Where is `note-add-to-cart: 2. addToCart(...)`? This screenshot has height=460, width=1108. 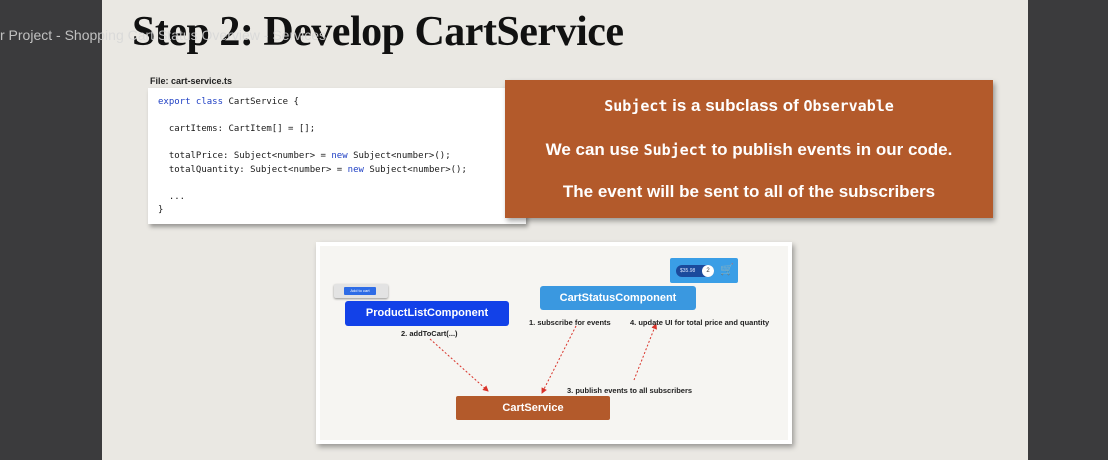 note-add-to-cart: 2. addToCart(...) is located at coordinates (429, 333).